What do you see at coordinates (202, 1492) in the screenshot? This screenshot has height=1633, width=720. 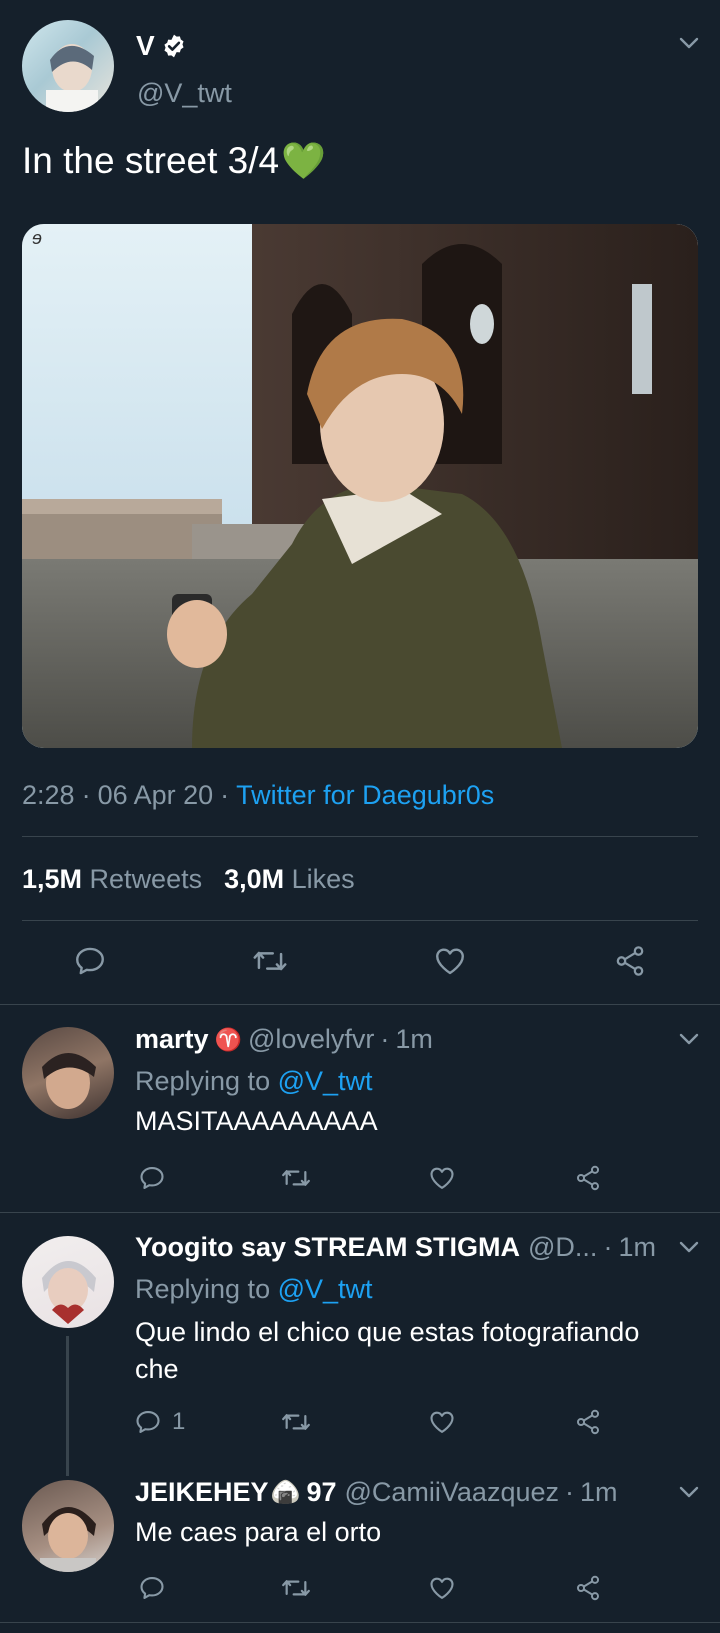 I see `reply-author-name: JEIKEHEY` at bounding box center [202, 1492].